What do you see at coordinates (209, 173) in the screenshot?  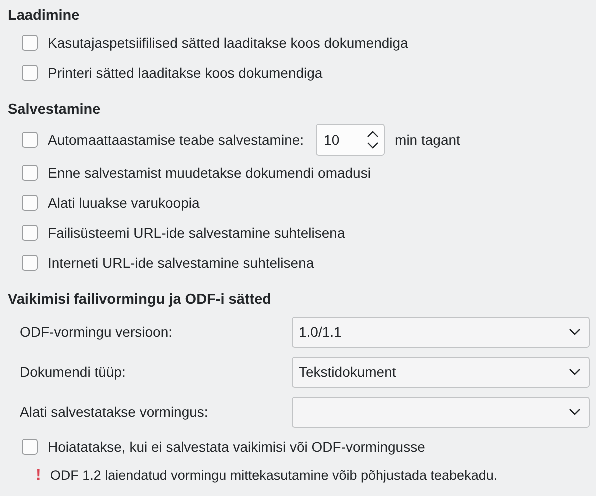 I see `checkbox-label: Enne salvestamist muudetakse dokumendi omadusi` at bounding box center [209, 173].